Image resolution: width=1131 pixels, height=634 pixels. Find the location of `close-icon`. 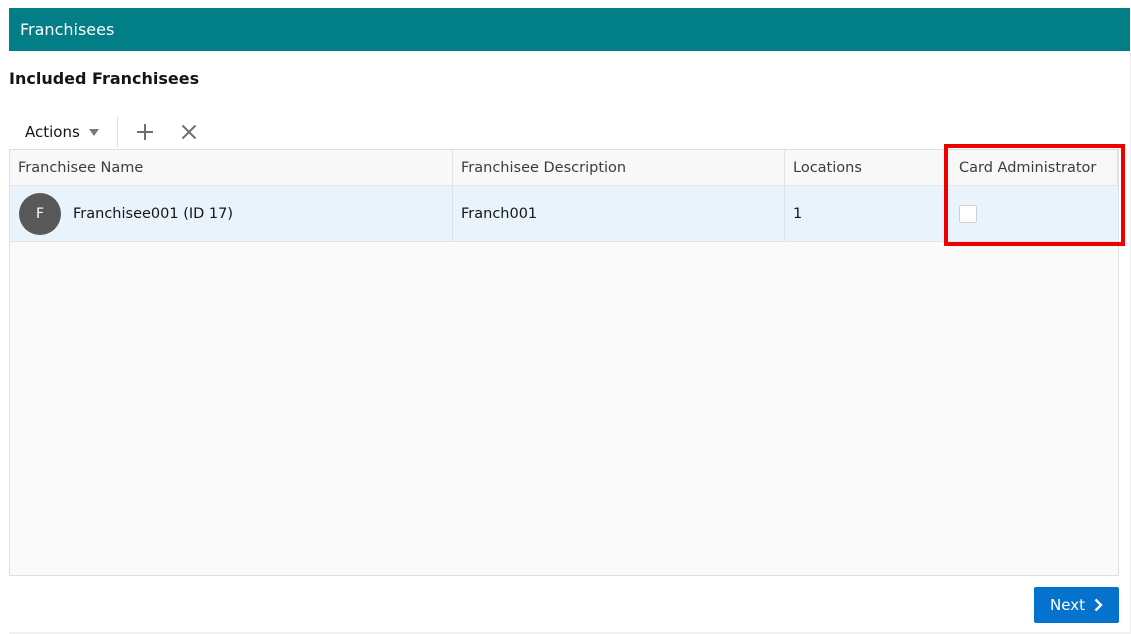

close-icon is located at coordinates (189, 132).